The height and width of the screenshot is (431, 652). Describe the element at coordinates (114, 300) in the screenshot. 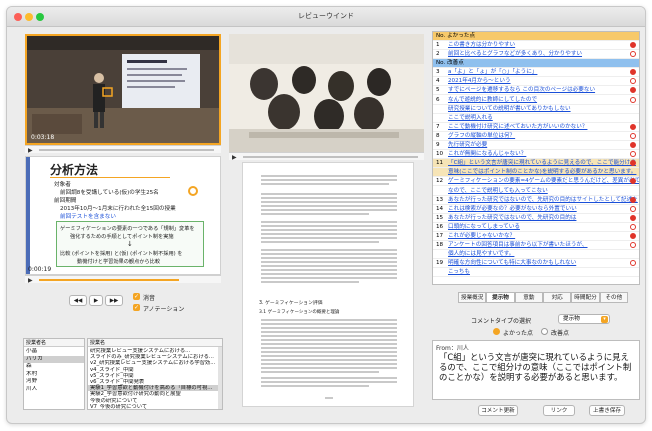

I see `fast-forward-button: ▶▶` at that location.